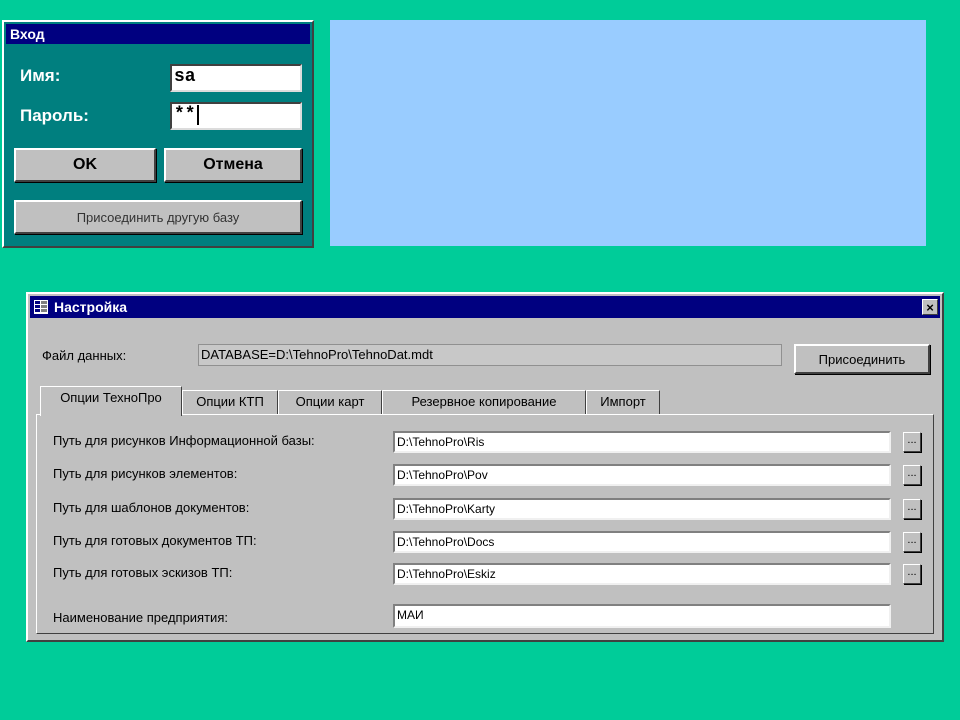 The image size is (960, 720). Describe the element at coordinates (233, 165) in the screenshot. I see `cancel-button: Отмена` at that location.